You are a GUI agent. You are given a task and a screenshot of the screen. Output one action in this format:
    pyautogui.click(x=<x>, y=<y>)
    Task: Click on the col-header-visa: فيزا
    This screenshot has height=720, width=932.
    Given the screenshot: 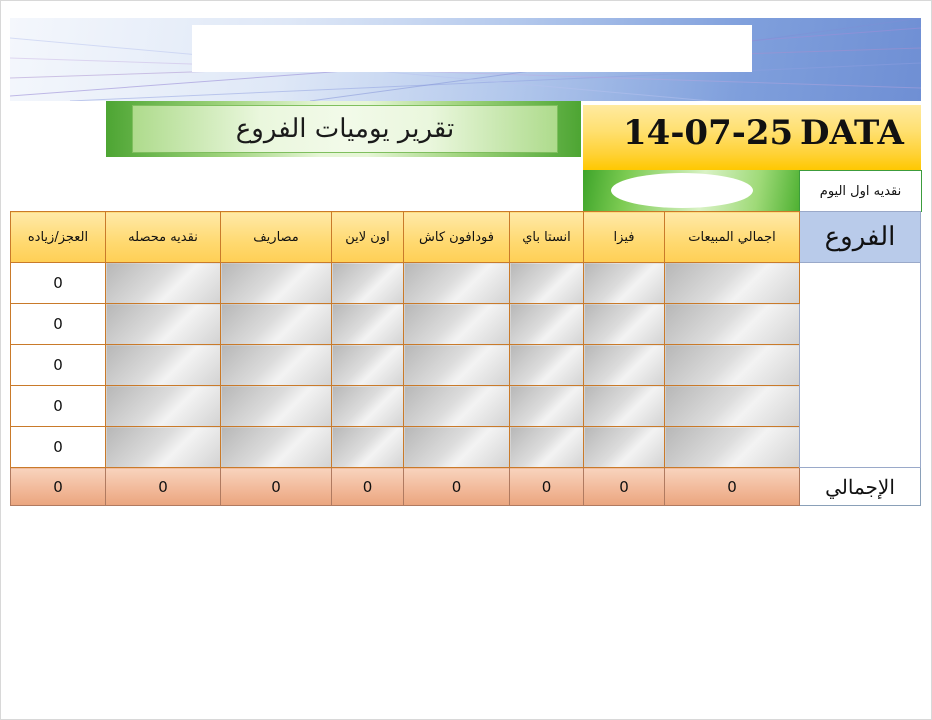 What is the action you would take?
    pyautogui.click(x=624, y=237)
    